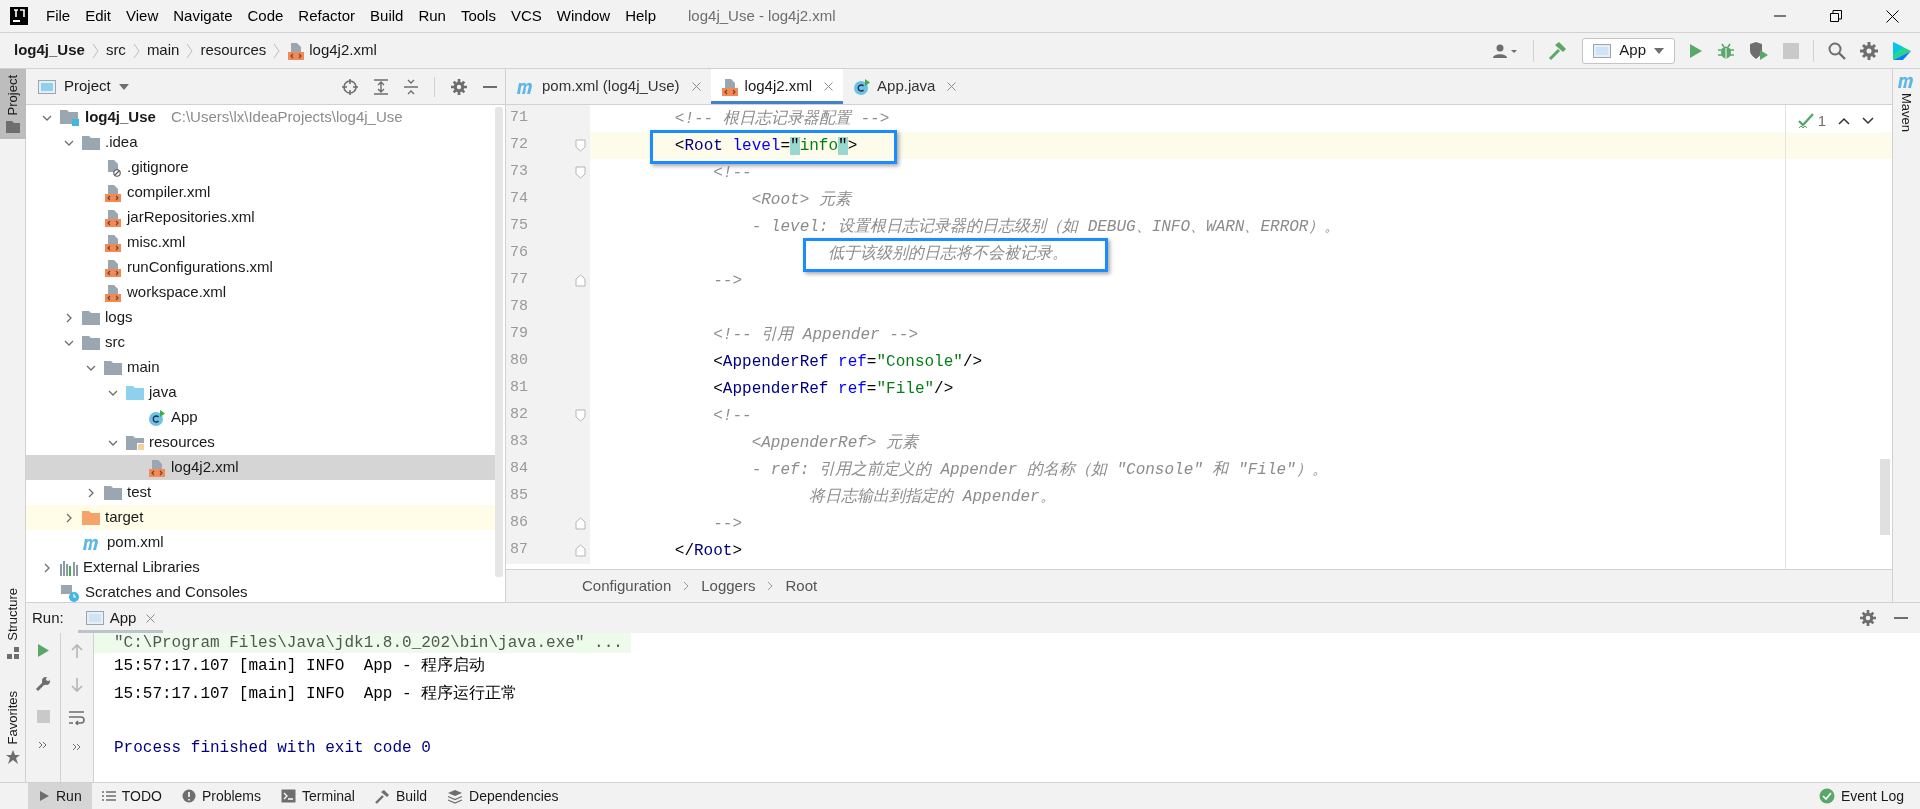 Image resolution: width=1920 pixels, height=809 pixels. Describe the element at coordinates (1826, 796) in the screenshot. I see `event-log-icon` at that location.